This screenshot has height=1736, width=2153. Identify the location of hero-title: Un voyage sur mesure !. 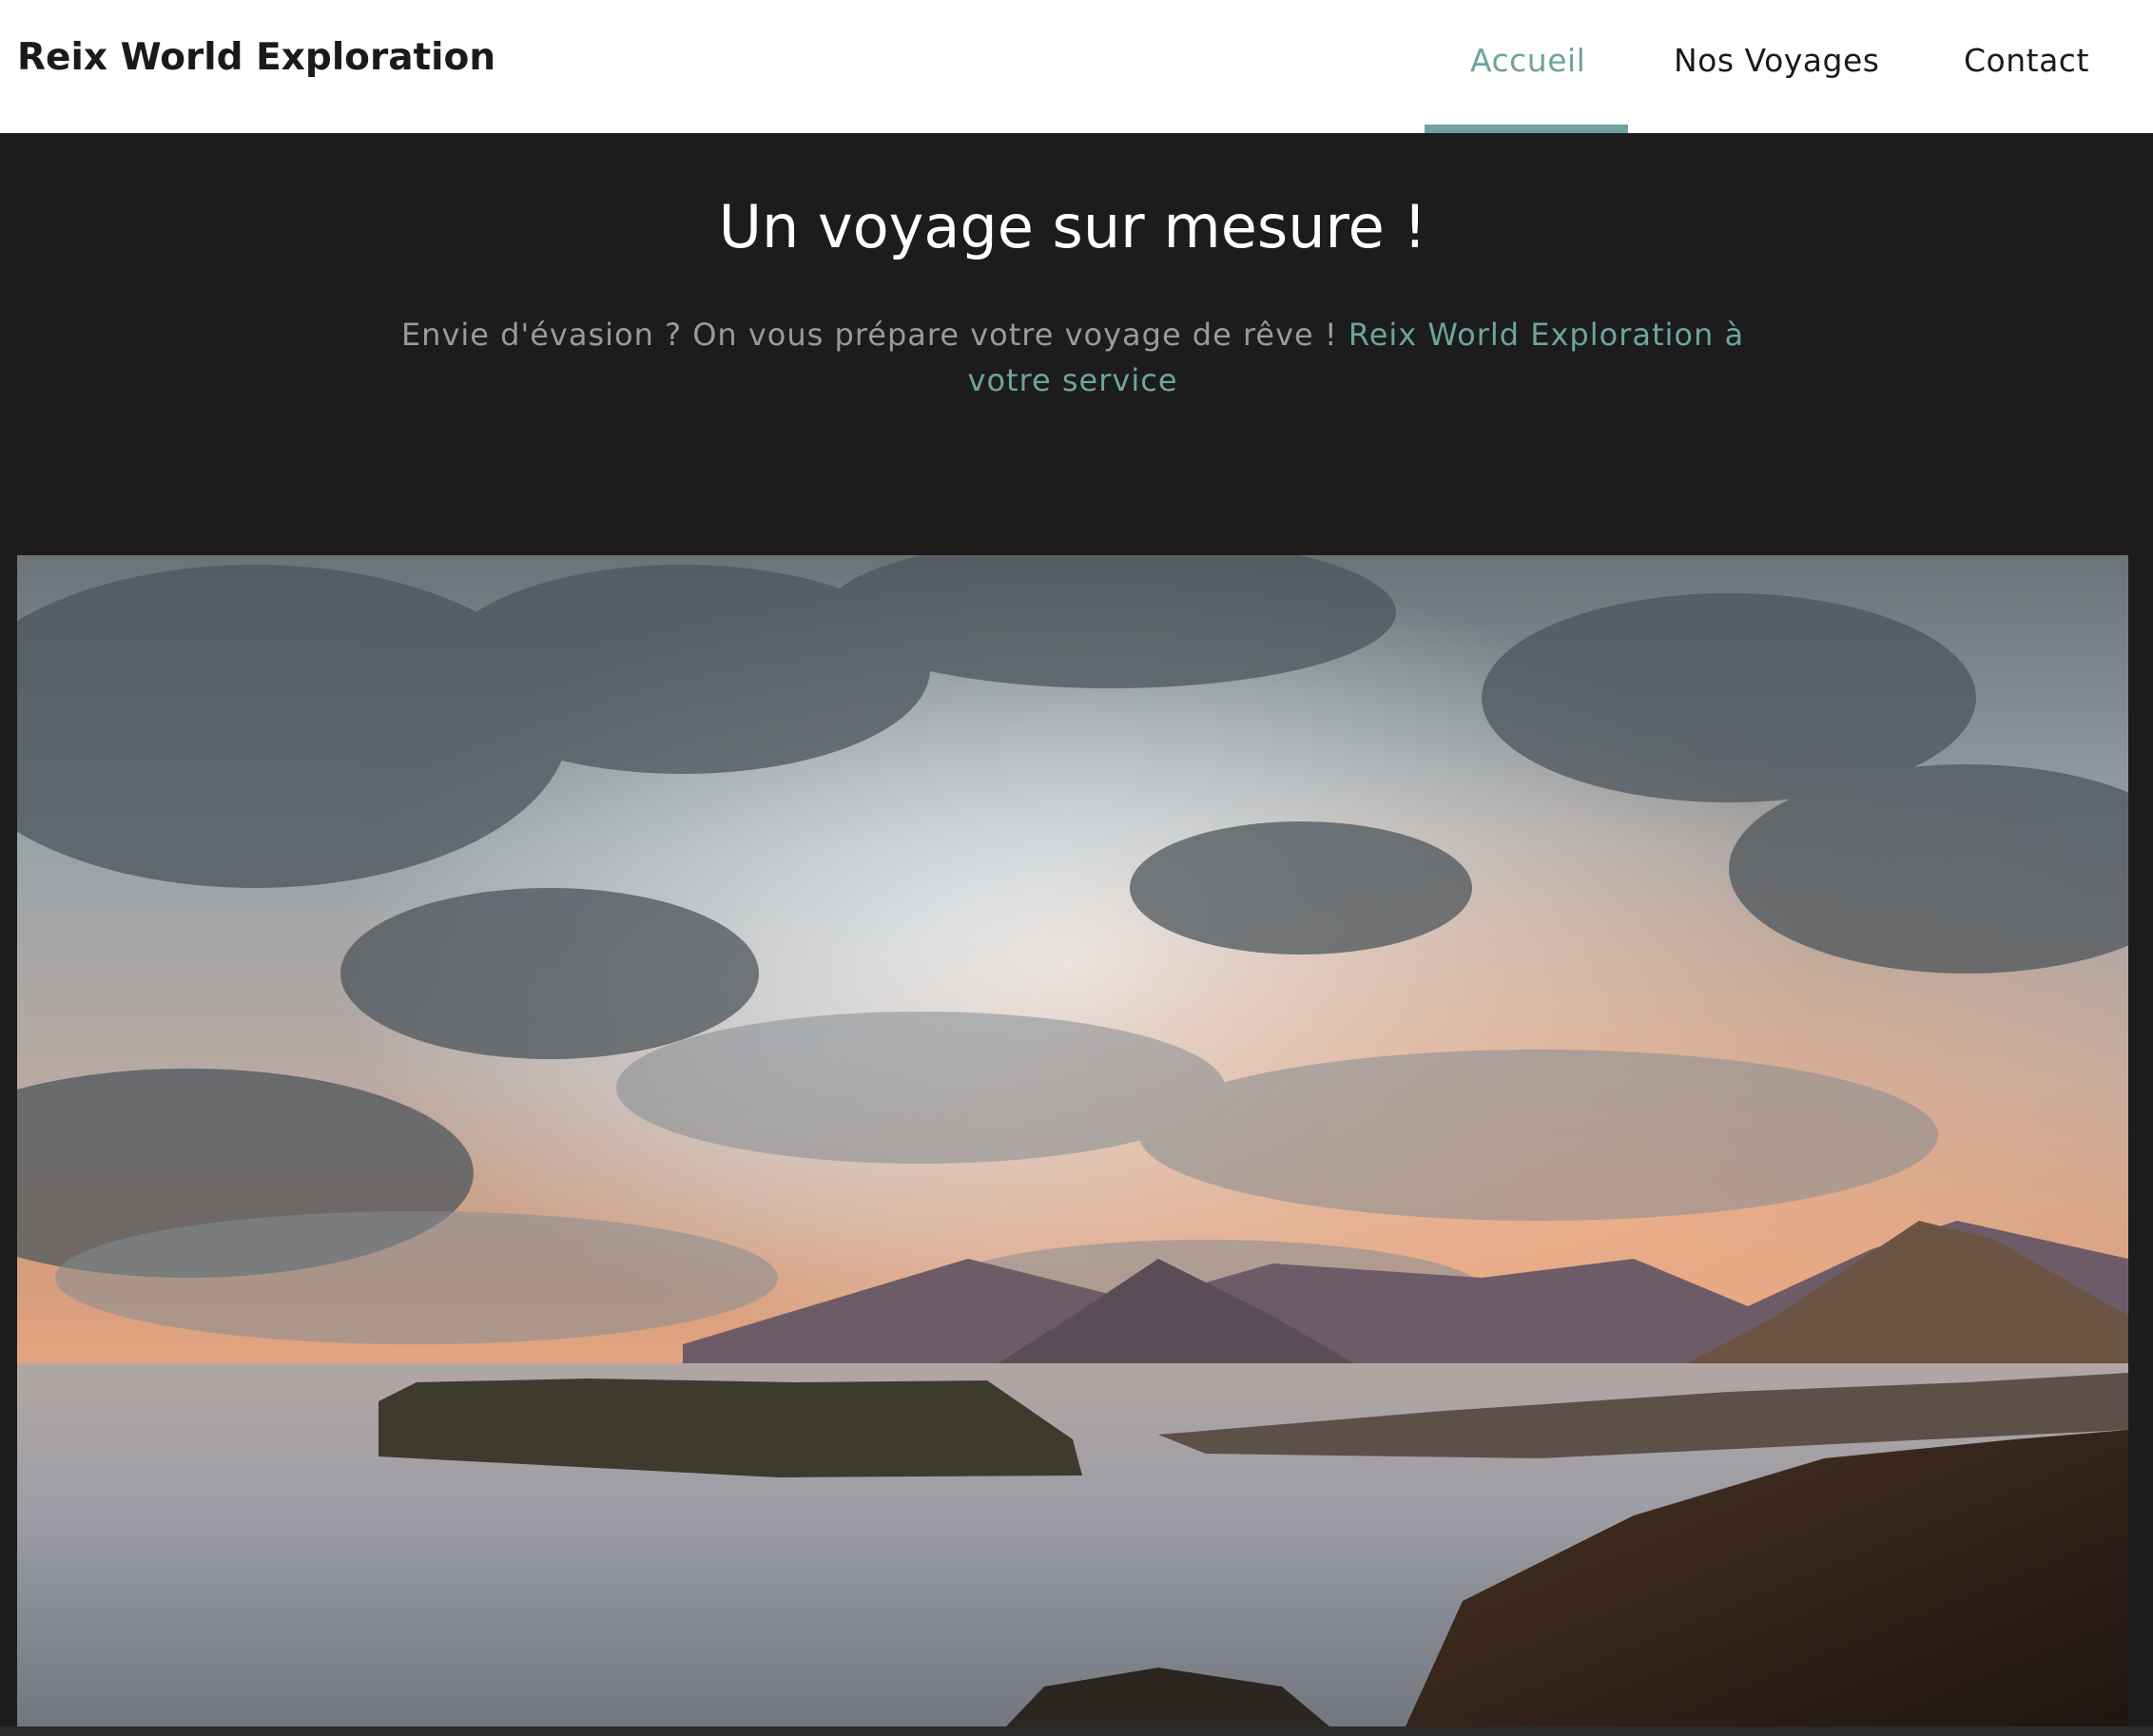
(1072, 227).